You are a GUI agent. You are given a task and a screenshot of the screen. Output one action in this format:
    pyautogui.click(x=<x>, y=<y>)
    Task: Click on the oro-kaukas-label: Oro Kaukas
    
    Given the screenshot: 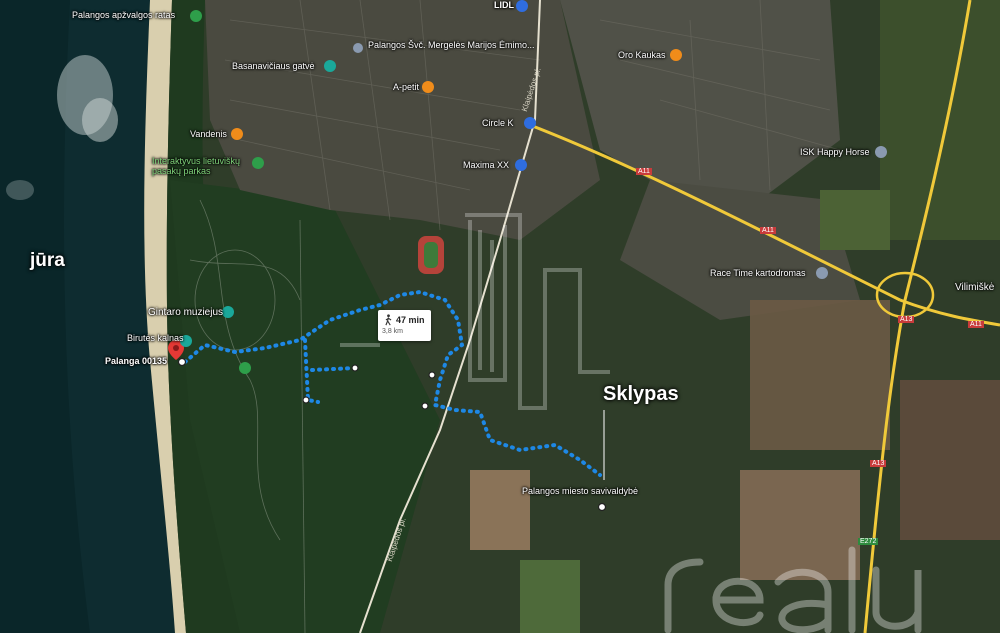 What is the action you would take?
    pyautogui.click(x=642, y=55)
    